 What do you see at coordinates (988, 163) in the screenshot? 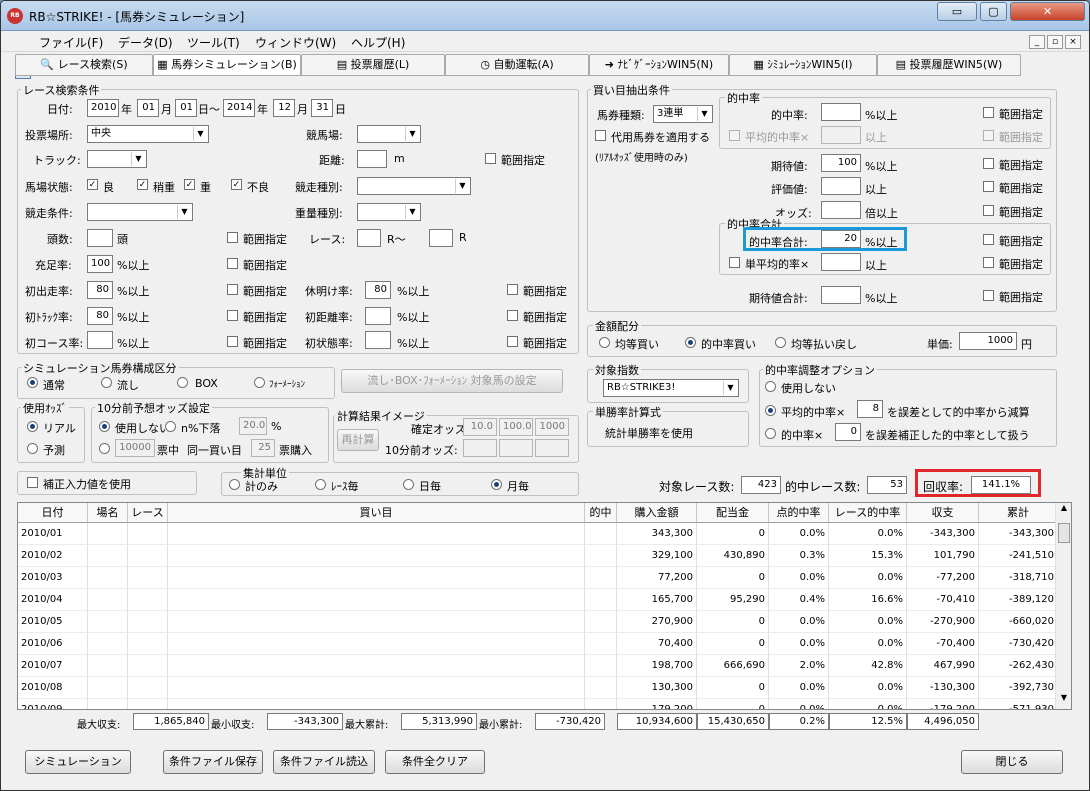
I see `ev-range-checkbox` at bounding box center [988, 163].